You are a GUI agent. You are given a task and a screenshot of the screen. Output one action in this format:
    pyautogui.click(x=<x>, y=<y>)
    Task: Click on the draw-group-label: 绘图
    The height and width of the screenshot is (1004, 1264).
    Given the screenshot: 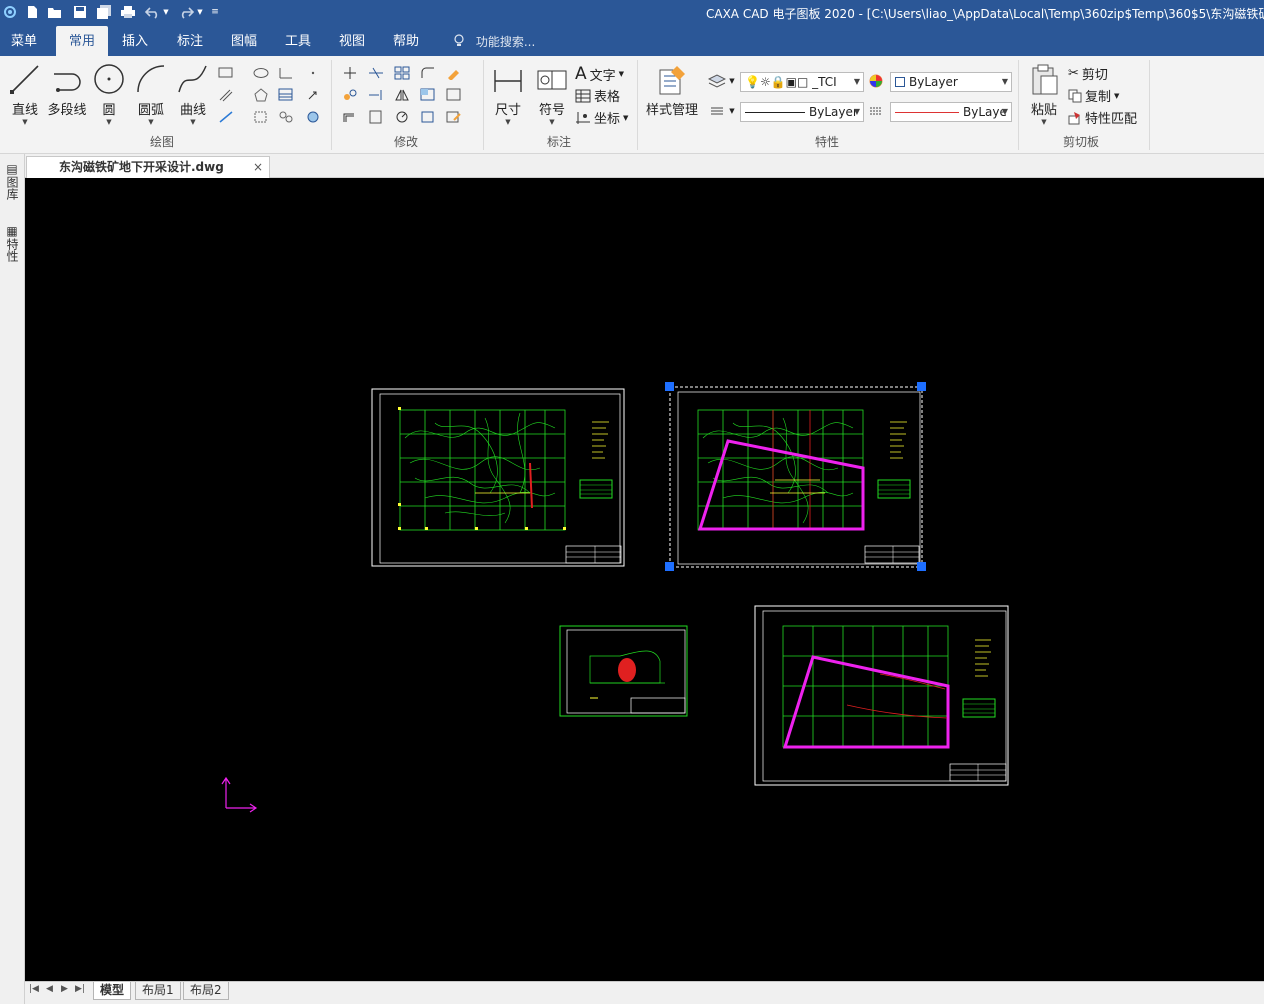 What is the action you would take?
    pyautogui.click(x=162, y=142)
    